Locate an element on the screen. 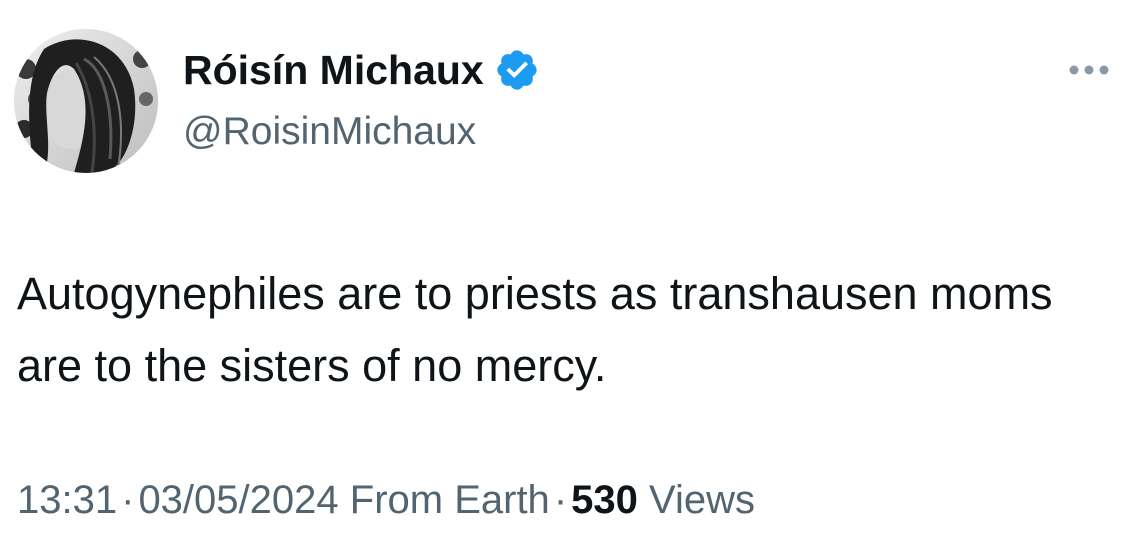 The width and height of the screenshot is (1143, 556). author-handle: @RoisinMichaux is located at coordinates (329, 132).